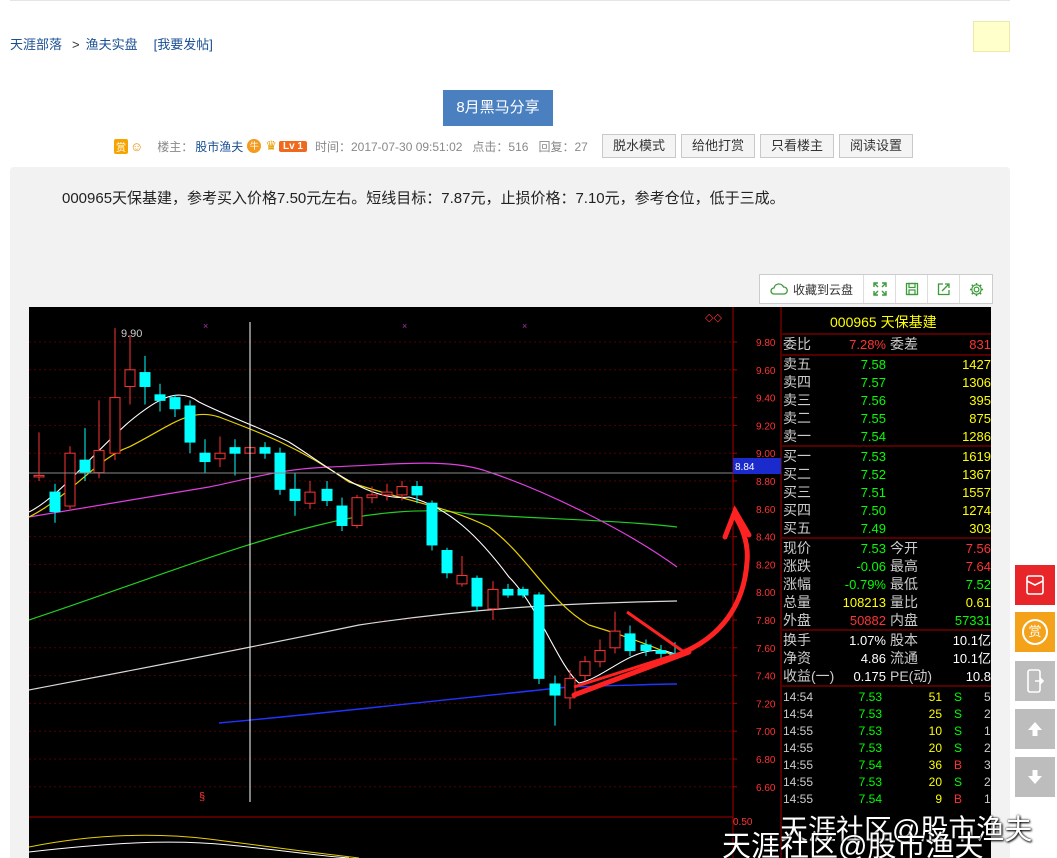  What do you see at coordinates (936, 765) in the screenshot?
I see `tick-volume: 36` at bounding box center [936, 765].